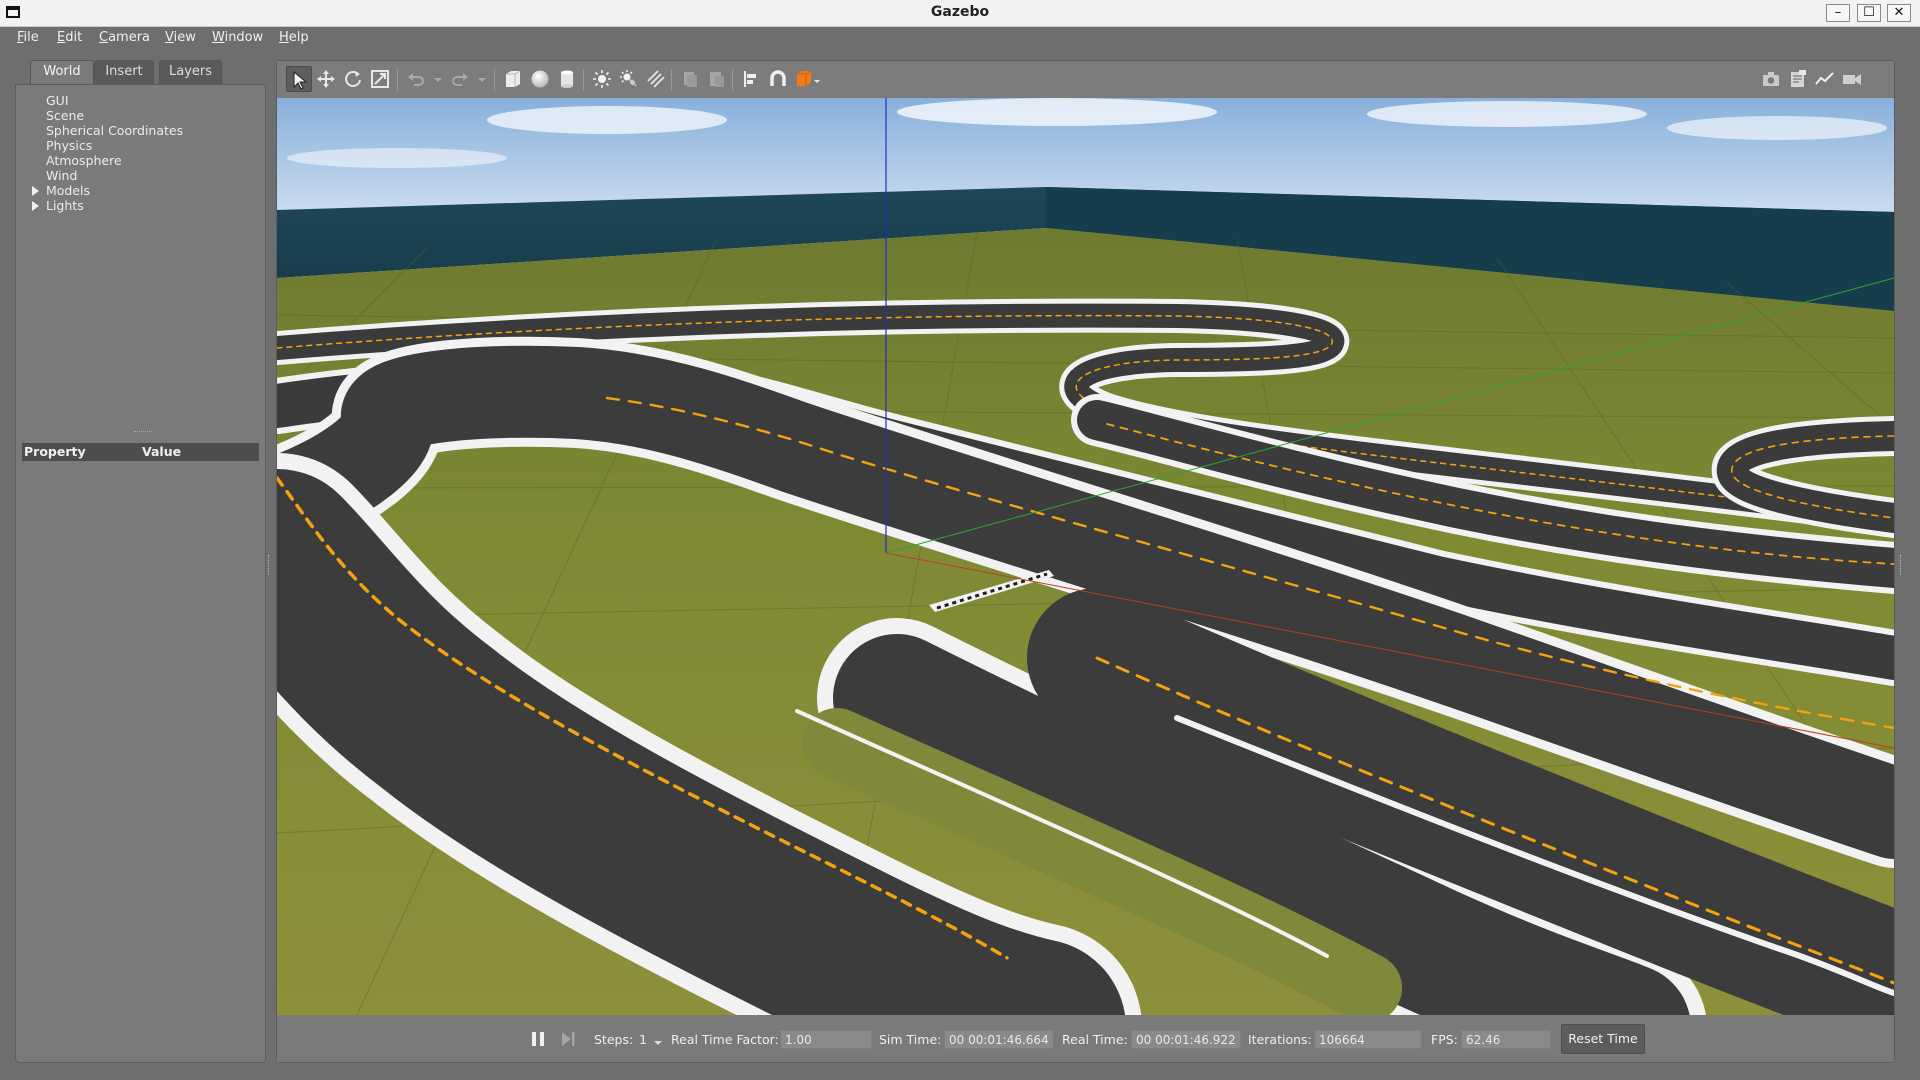  I want to click on step-button, so click(568, 1039).